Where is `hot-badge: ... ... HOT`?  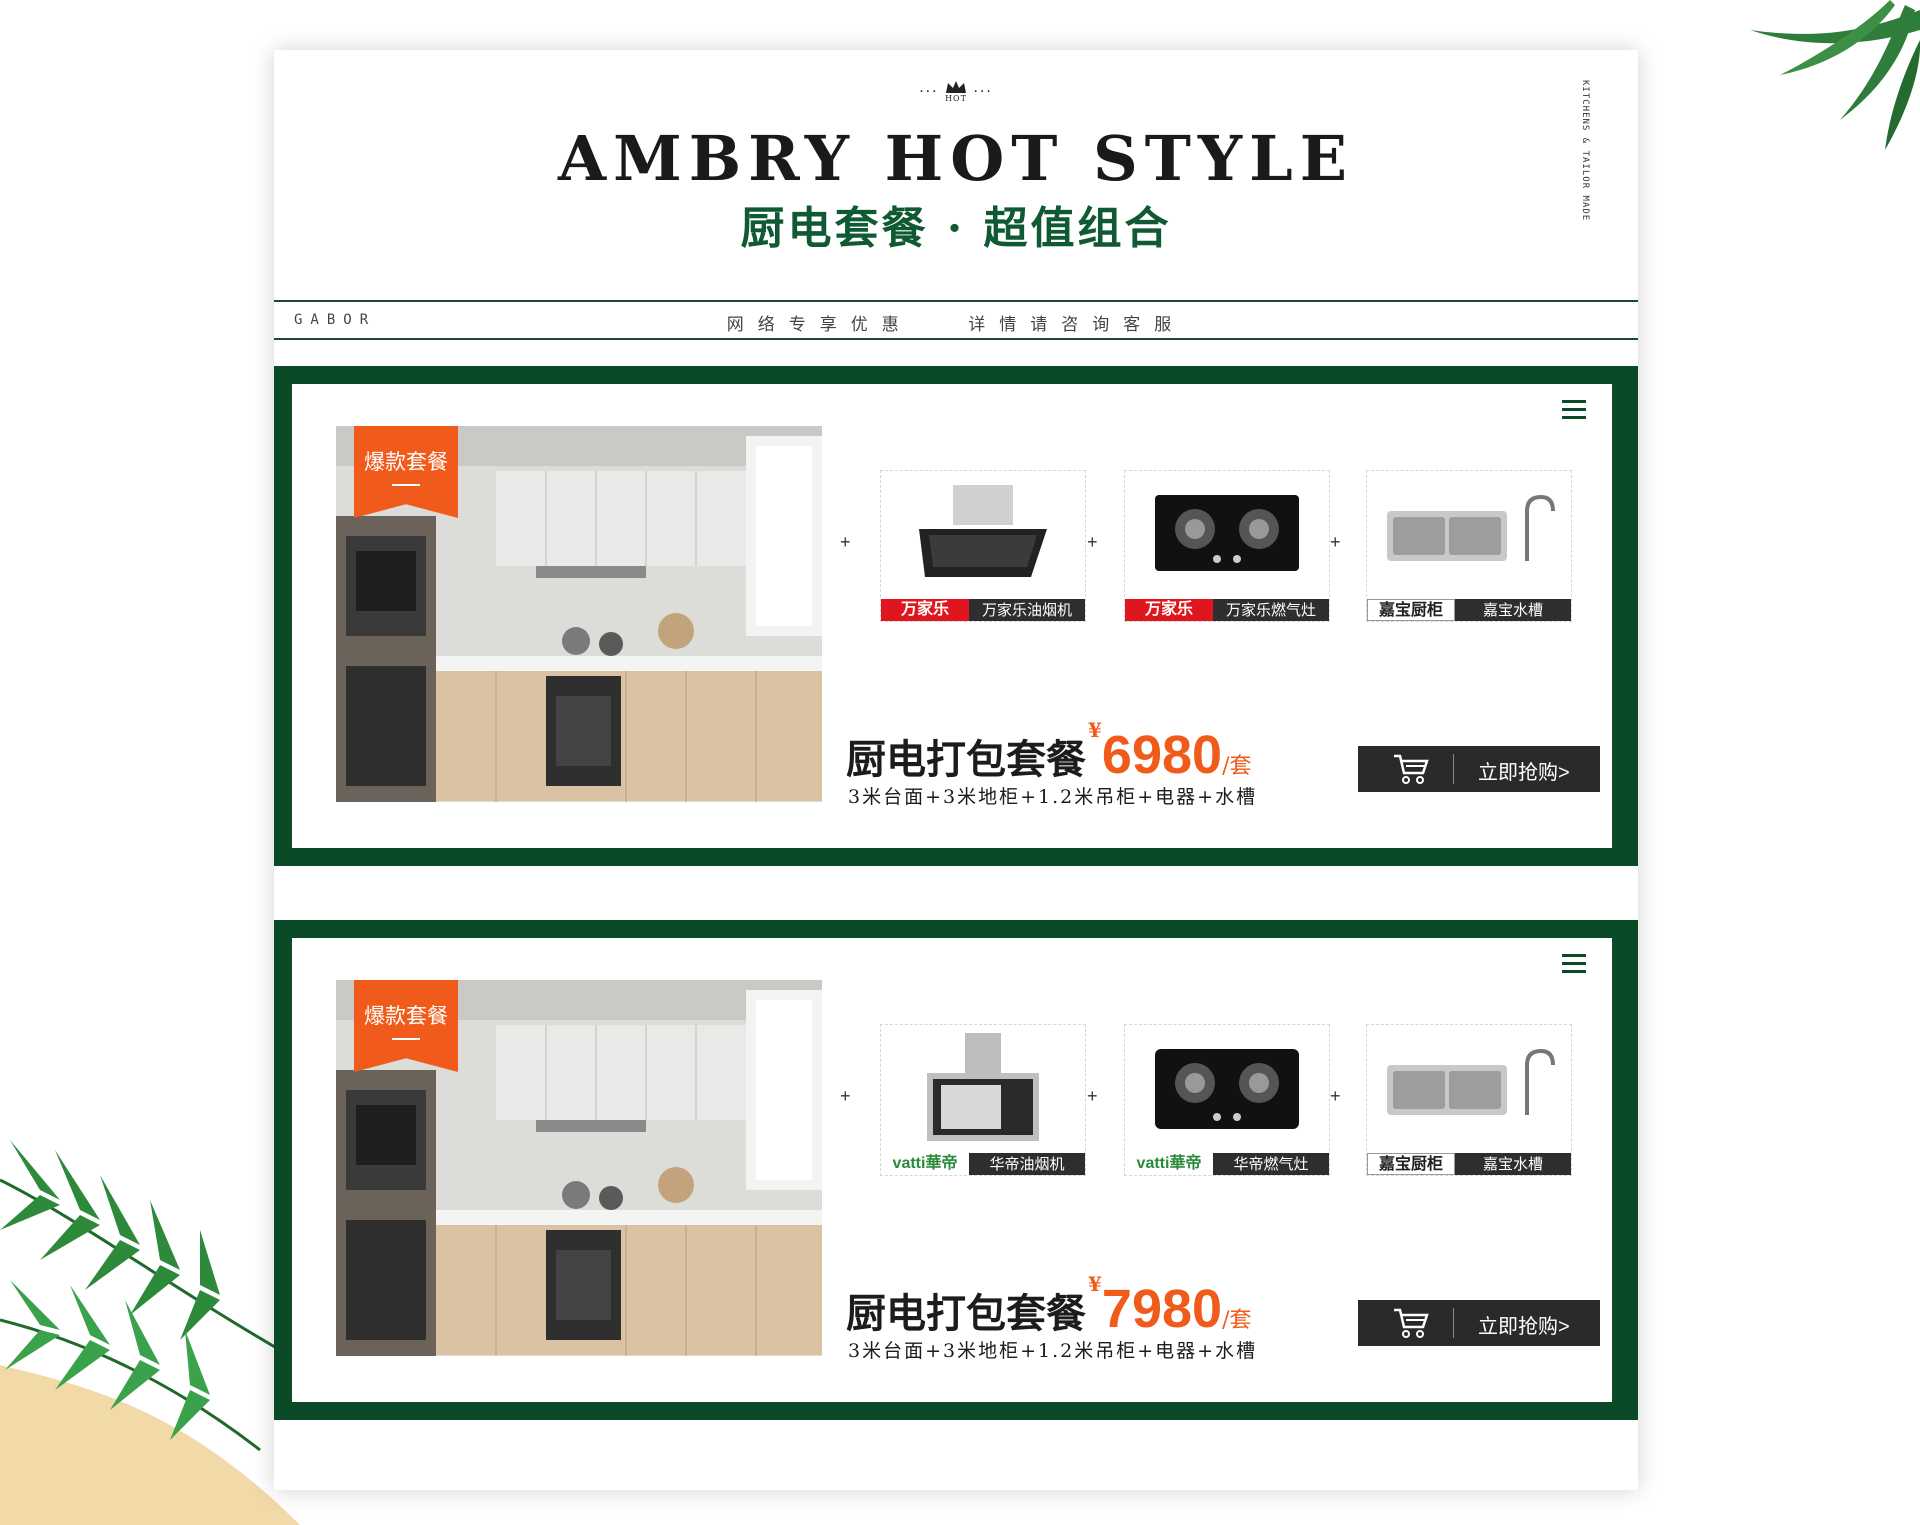 hot-badge: ... ... HOT is located at coordinates (956, 91).